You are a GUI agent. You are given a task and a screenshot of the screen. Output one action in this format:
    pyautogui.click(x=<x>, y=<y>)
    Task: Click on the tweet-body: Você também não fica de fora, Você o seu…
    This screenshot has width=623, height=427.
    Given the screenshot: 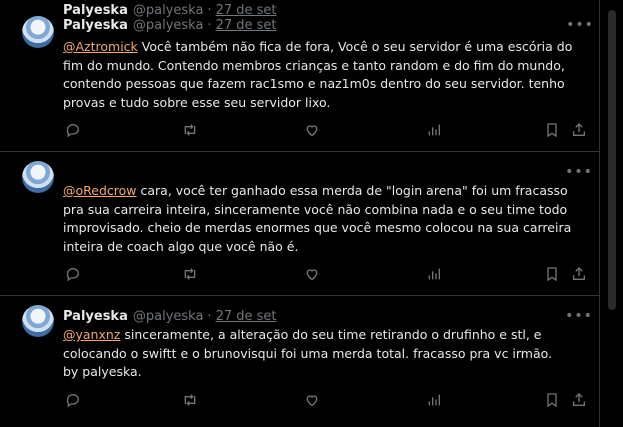 What is the action you would take?
    pyautogui.click(x=318, y=74)
    